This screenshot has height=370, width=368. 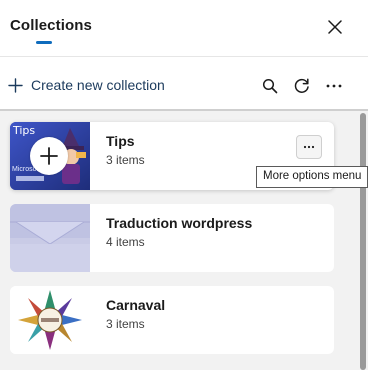 What do you see at coordinates (24, 130) in the screenshot?
I see `thumbnail-text: Tips` at bounding box center [24, 130].